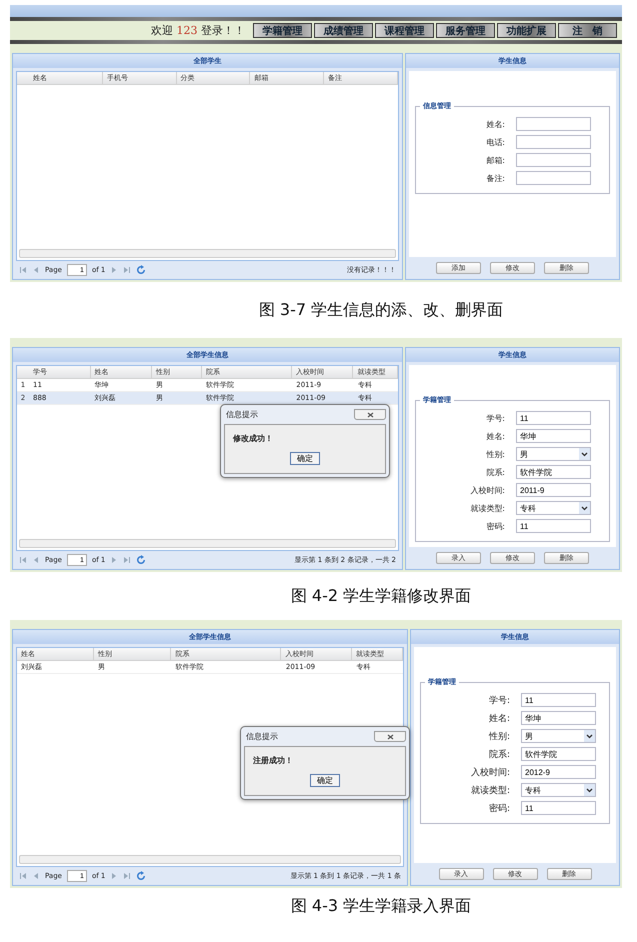 The height and width of the screenshot is (942, 637). I want to click on figure-caption: 图 3-7 学生信息的添、改、删界面, so click(381, 309).